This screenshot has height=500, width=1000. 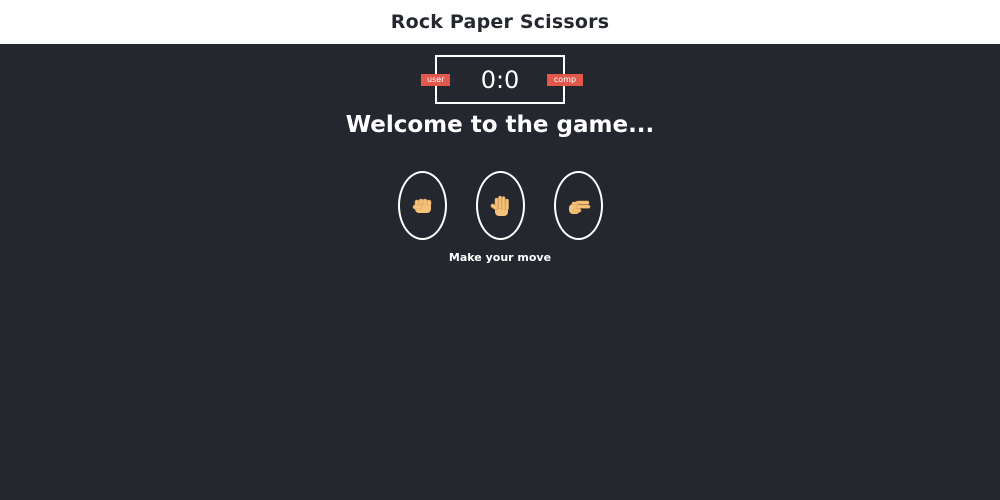 I want to click on app-title: Rock Paper Scissors, so click(x=500, y=22).